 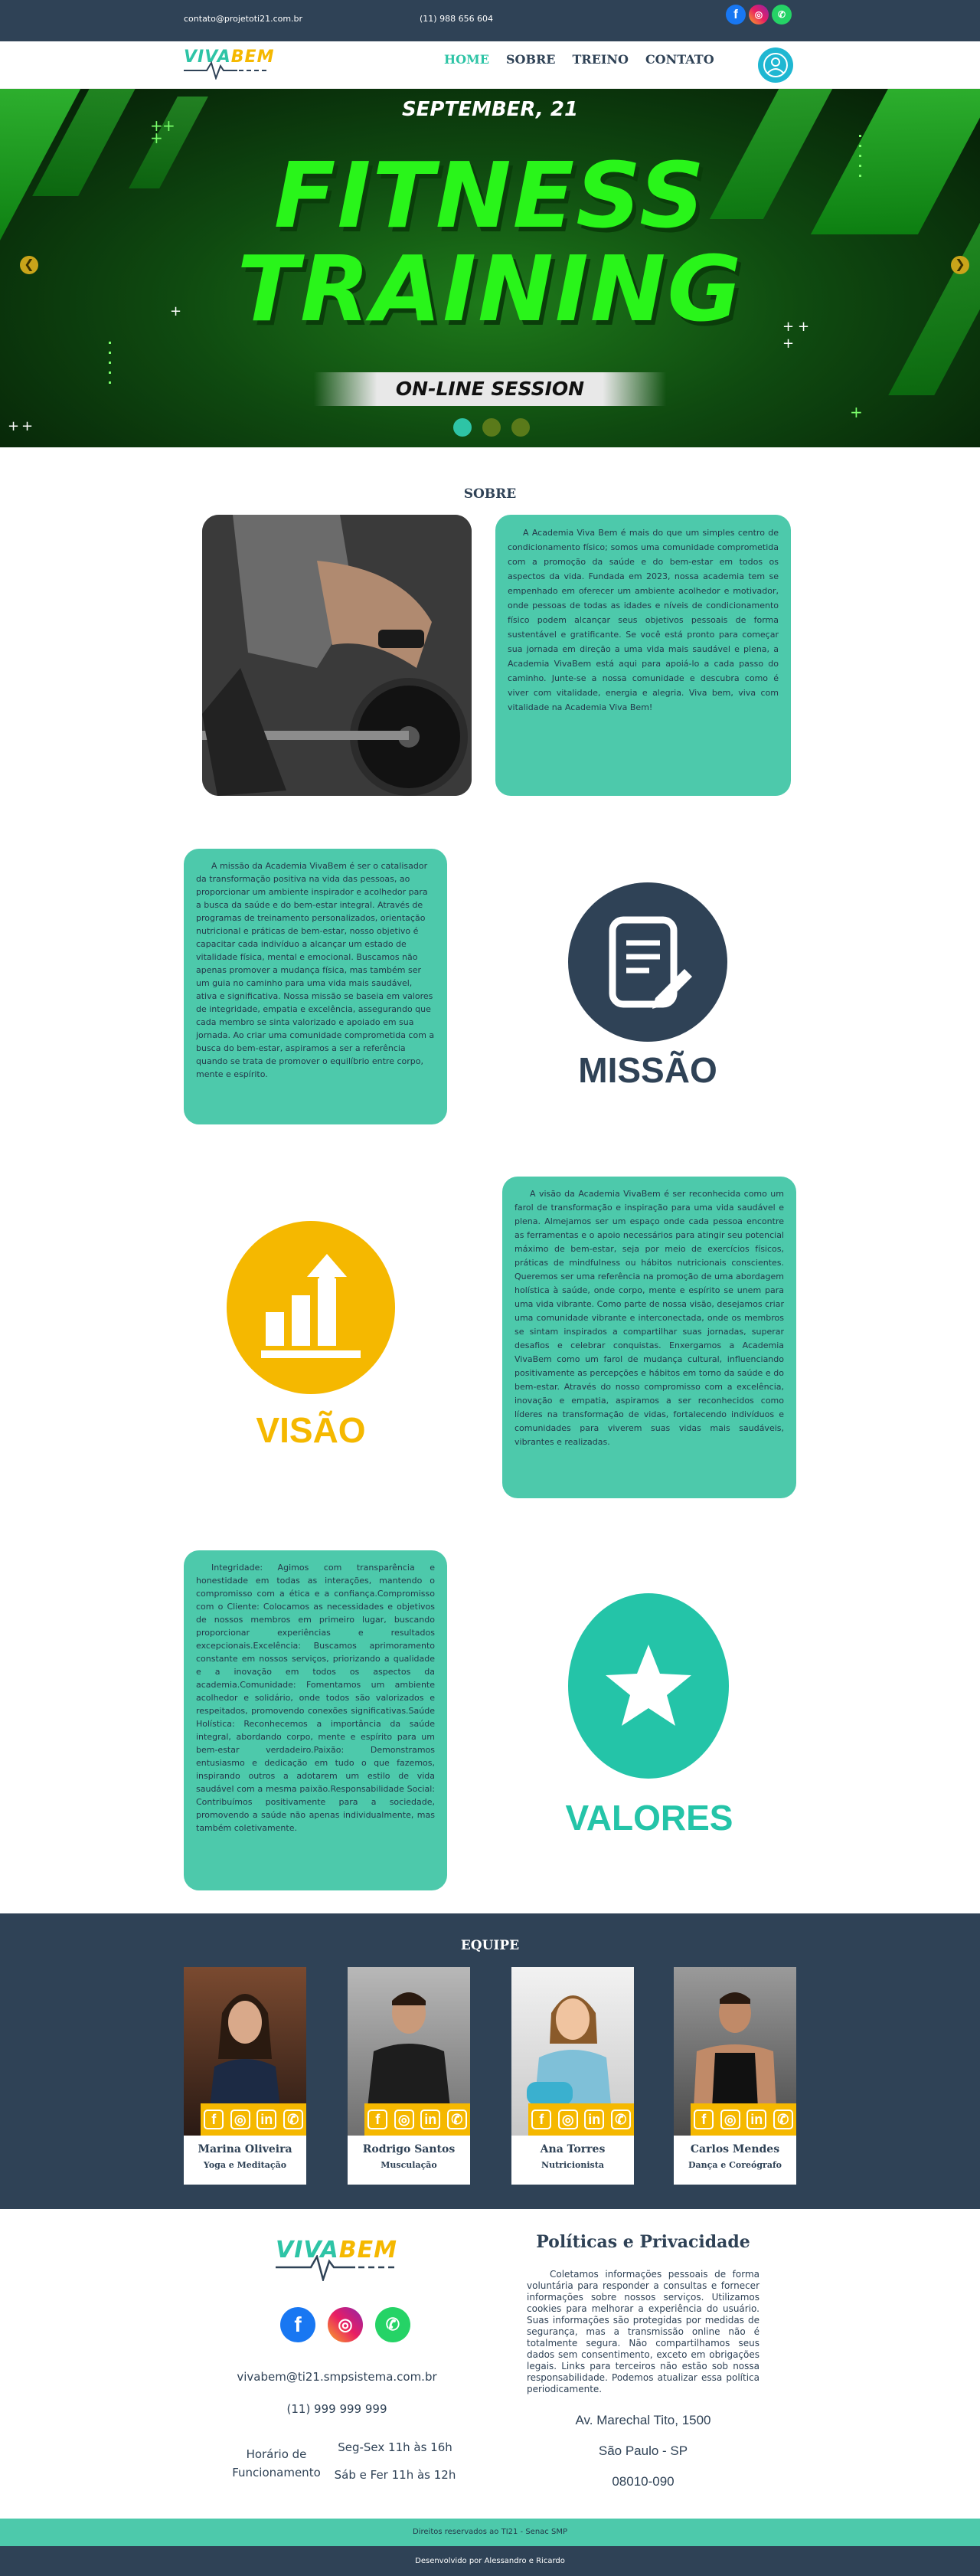 I want to click on hours-label: Horário de Funcionamento, so click(x=276, y=2463).